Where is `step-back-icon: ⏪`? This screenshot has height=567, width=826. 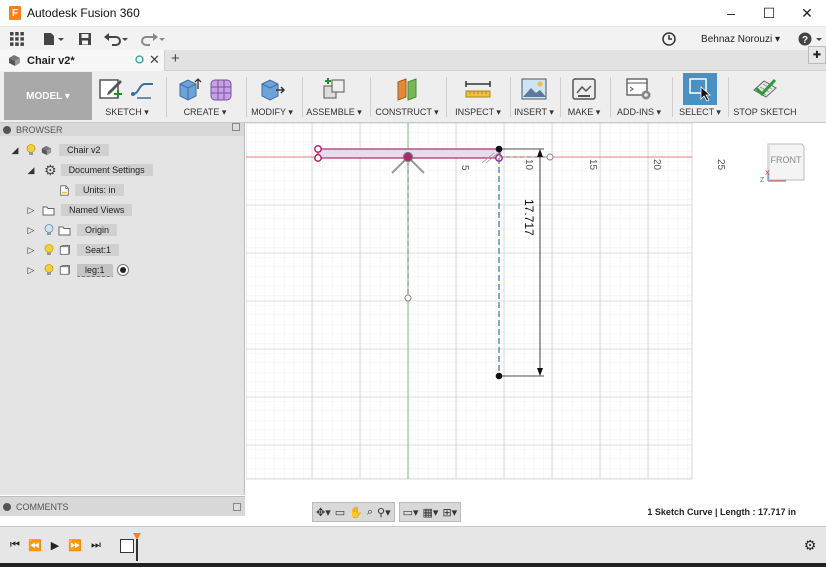
step-back-icon: ⏪ is located at coordinates (35, 545).